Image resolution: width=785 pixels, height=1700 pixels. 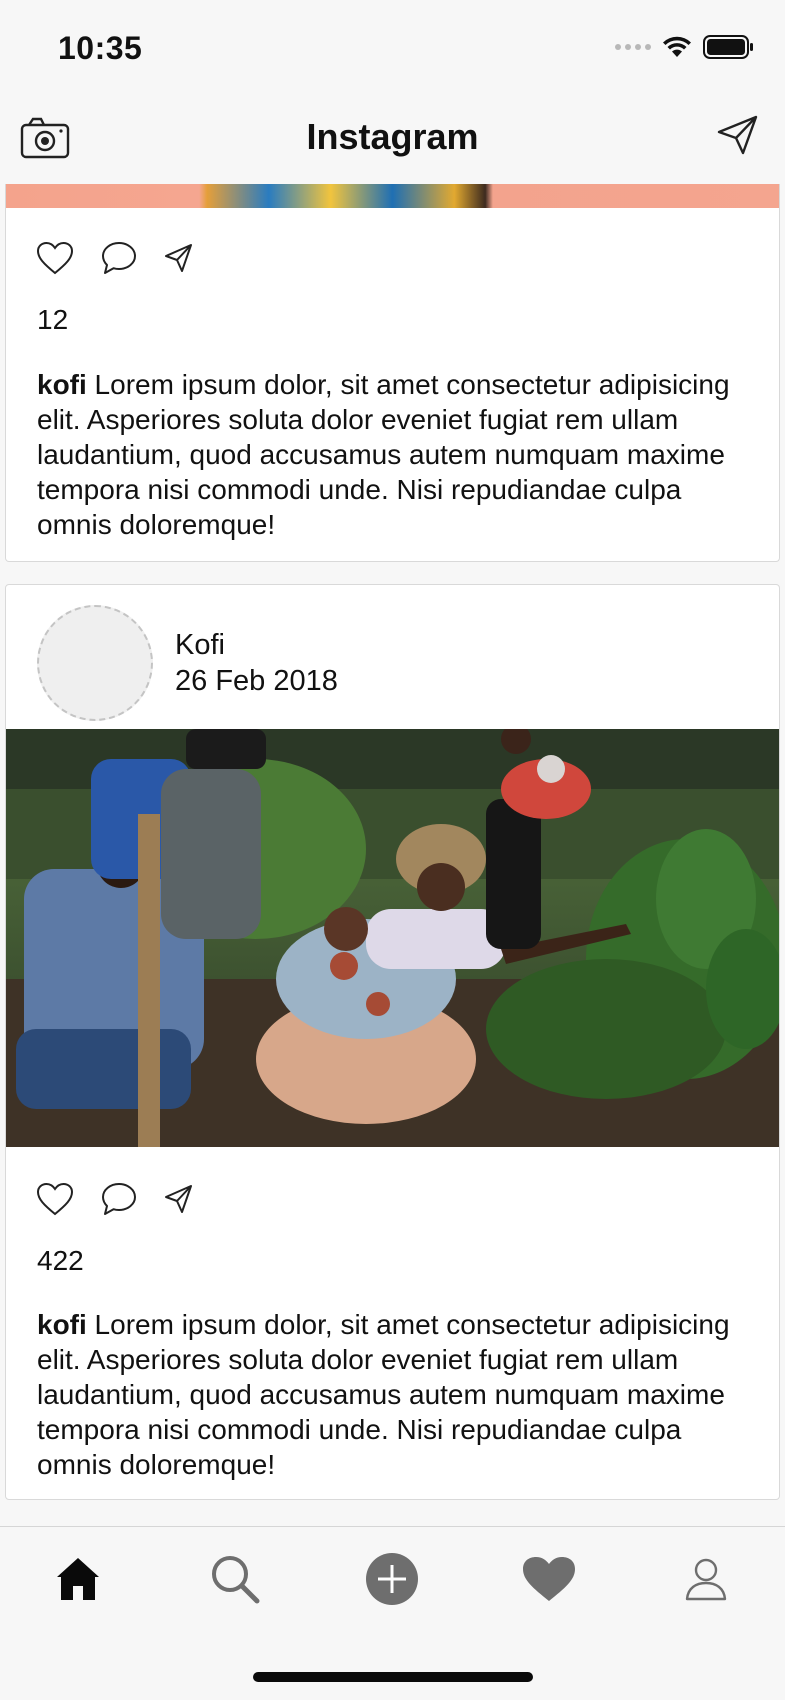 I want to click on tab-activity, so click(x=549, y=1579).